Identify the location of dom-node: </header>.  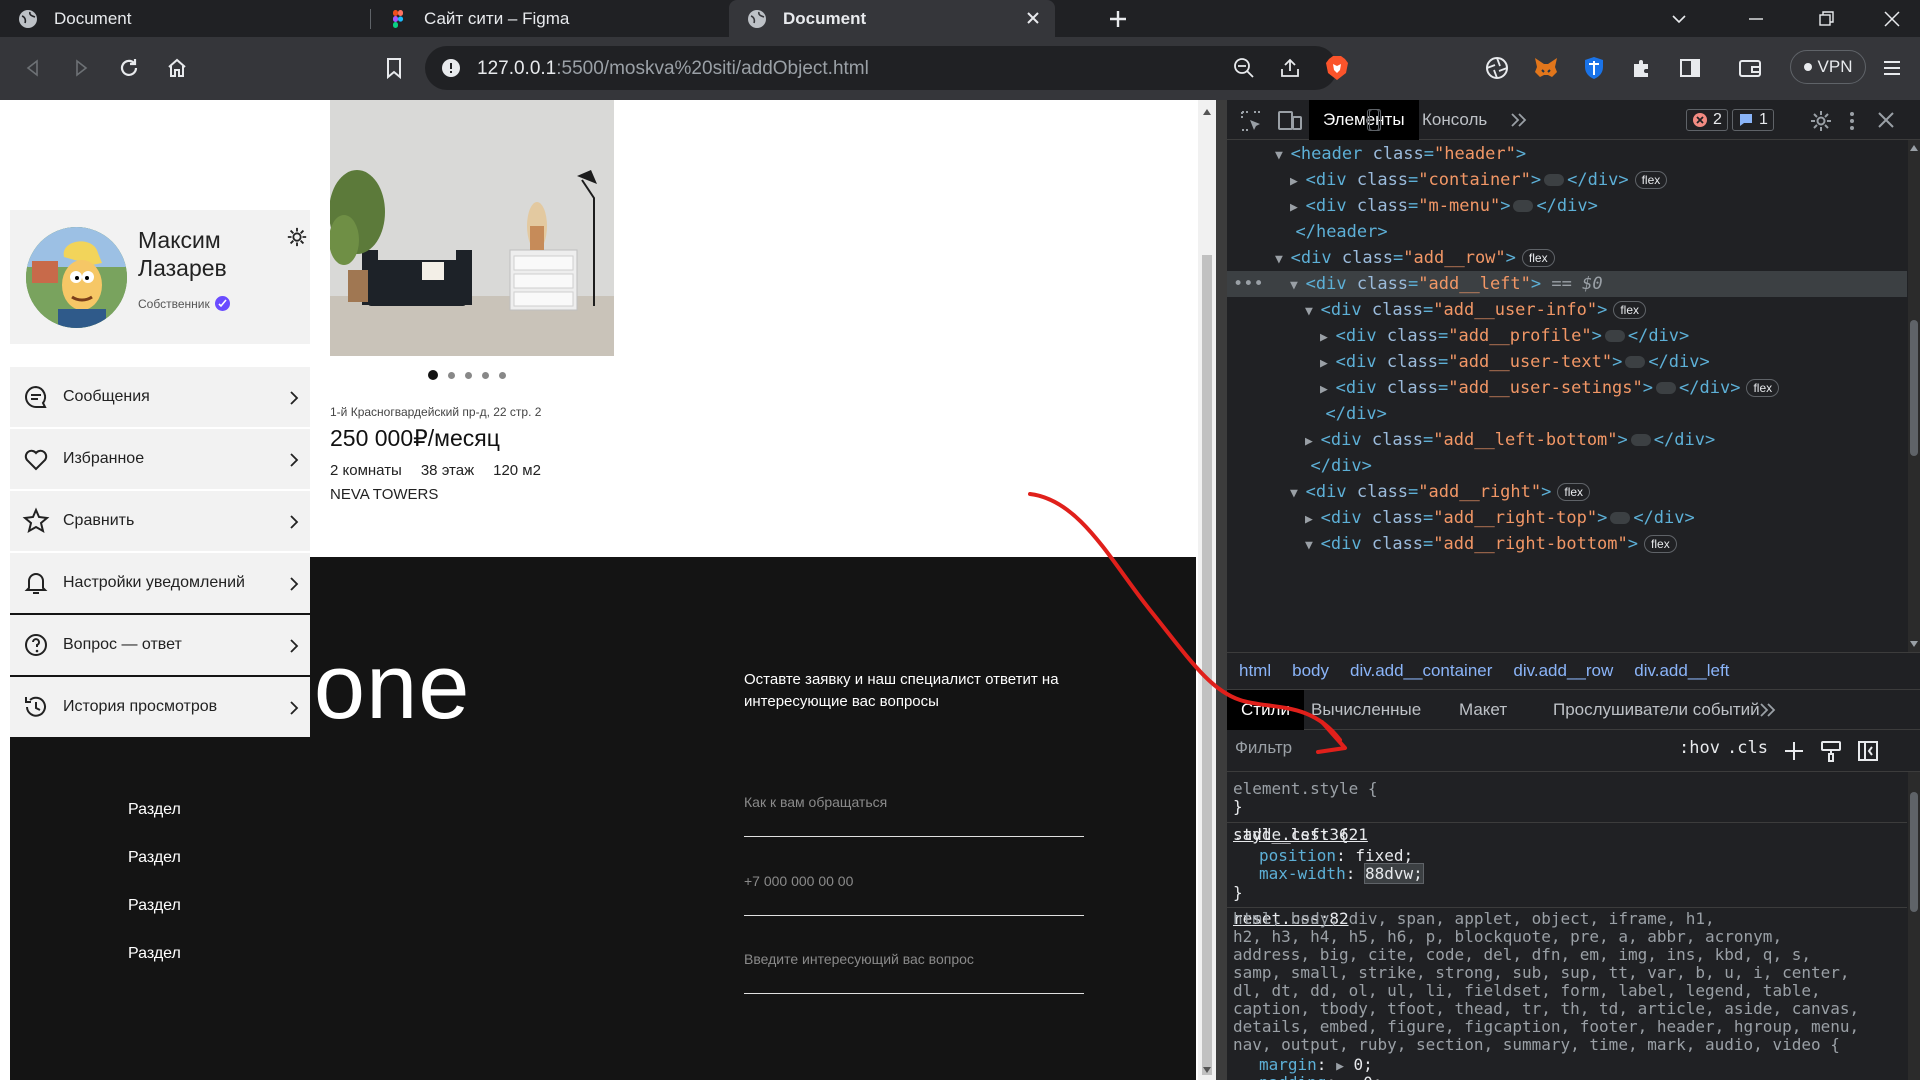
(1331, 232).